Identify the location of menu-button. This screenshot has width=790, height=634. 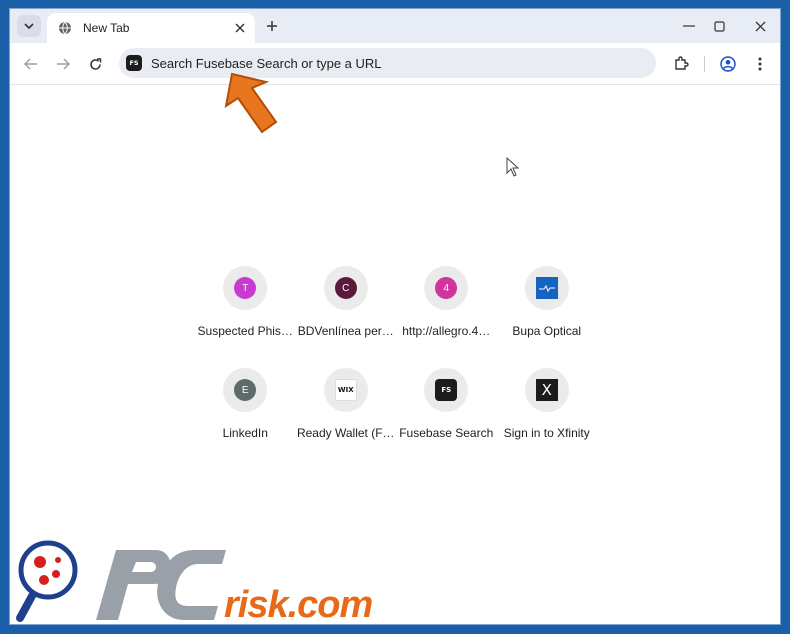
(760, 64).